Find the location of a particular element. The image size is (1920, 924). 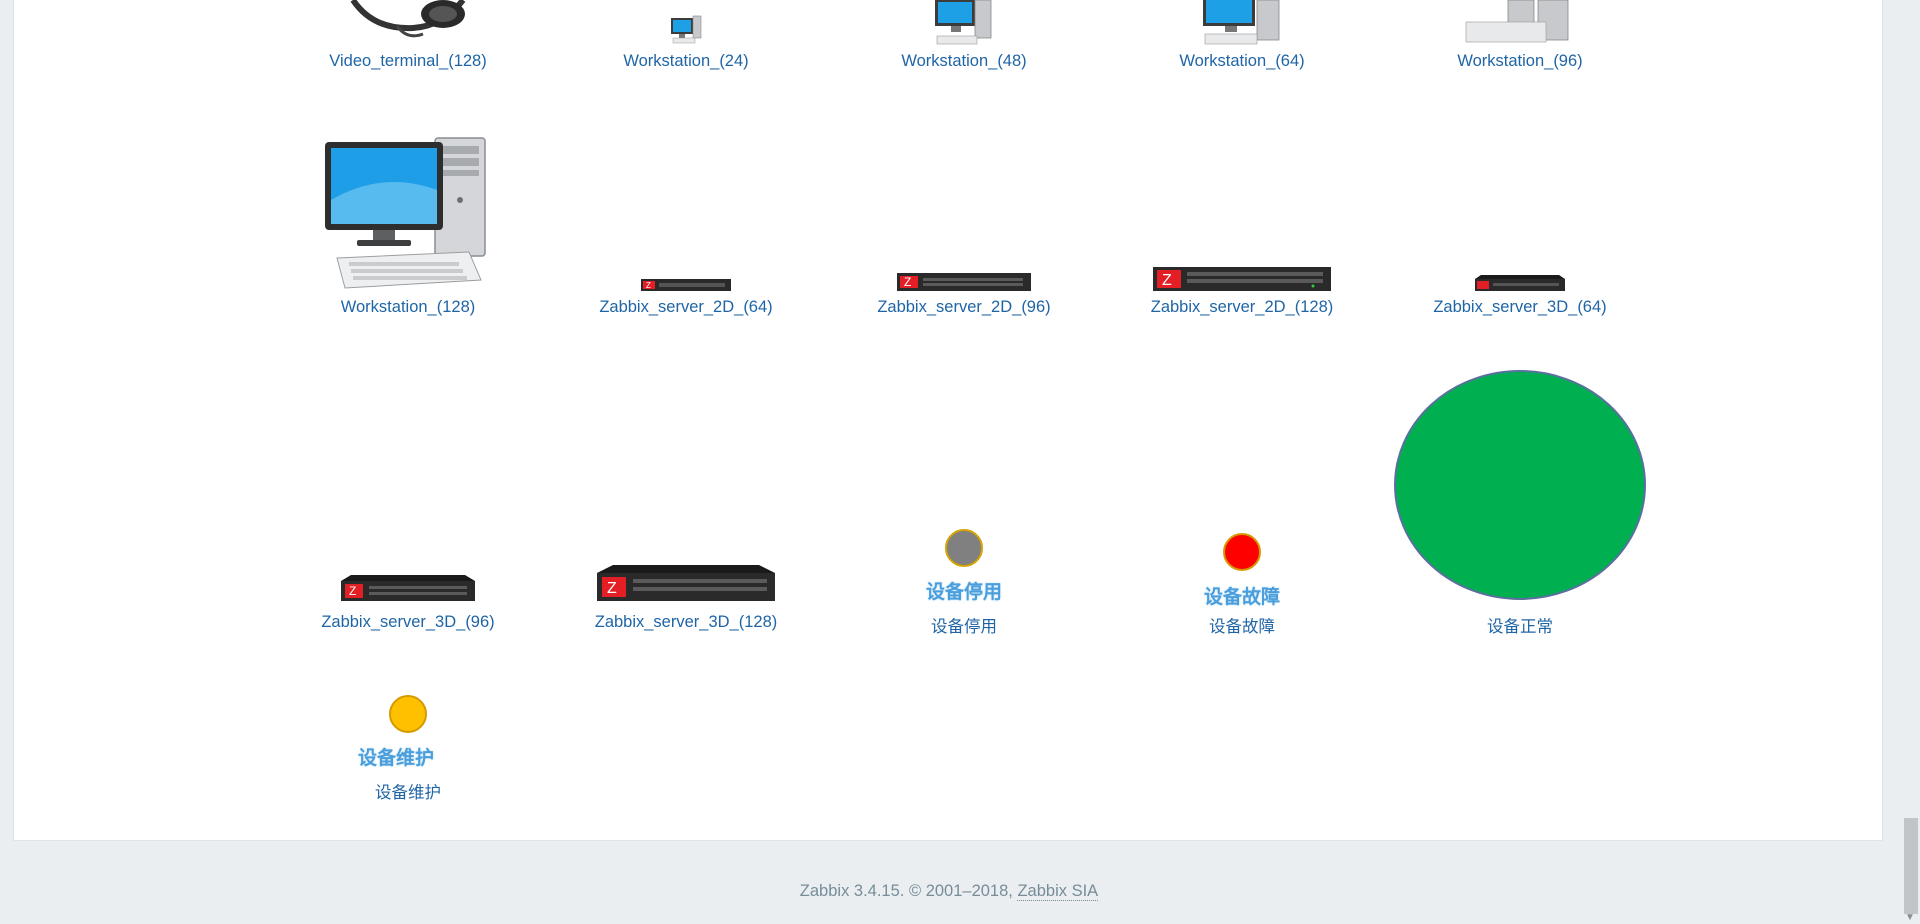

video-terminal-icon is located at coordinates (408, 22).